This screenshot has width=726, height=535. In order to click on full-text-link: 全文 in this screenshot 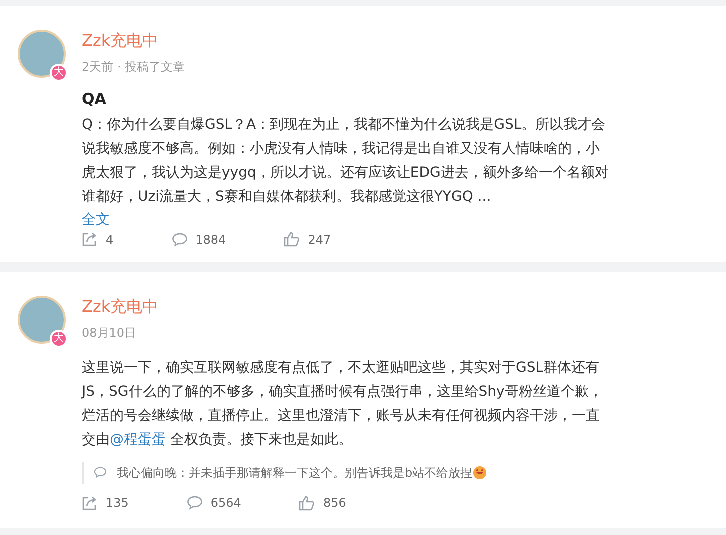, I will do `click(96, 219)`.